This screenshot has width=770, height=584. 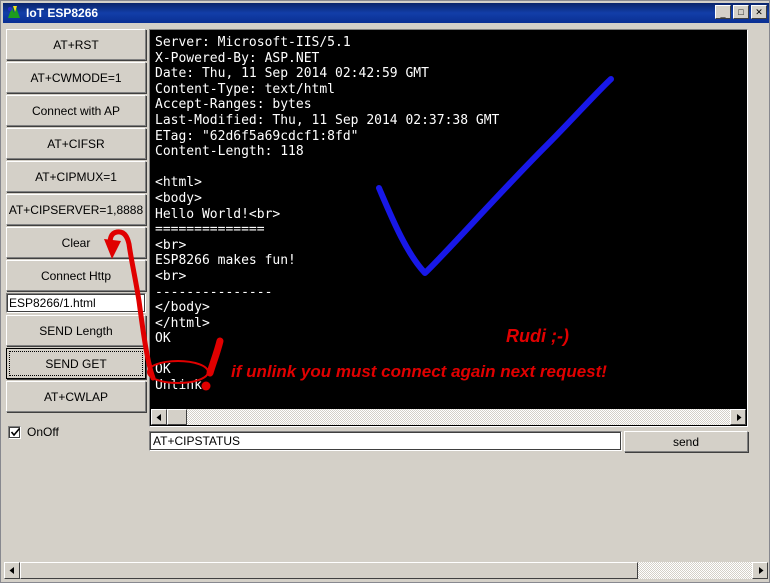 What do you see at coordinates (178, 198) in the screenshot?
I see `terminal-line: <body>` at bounding box center [178, 198].